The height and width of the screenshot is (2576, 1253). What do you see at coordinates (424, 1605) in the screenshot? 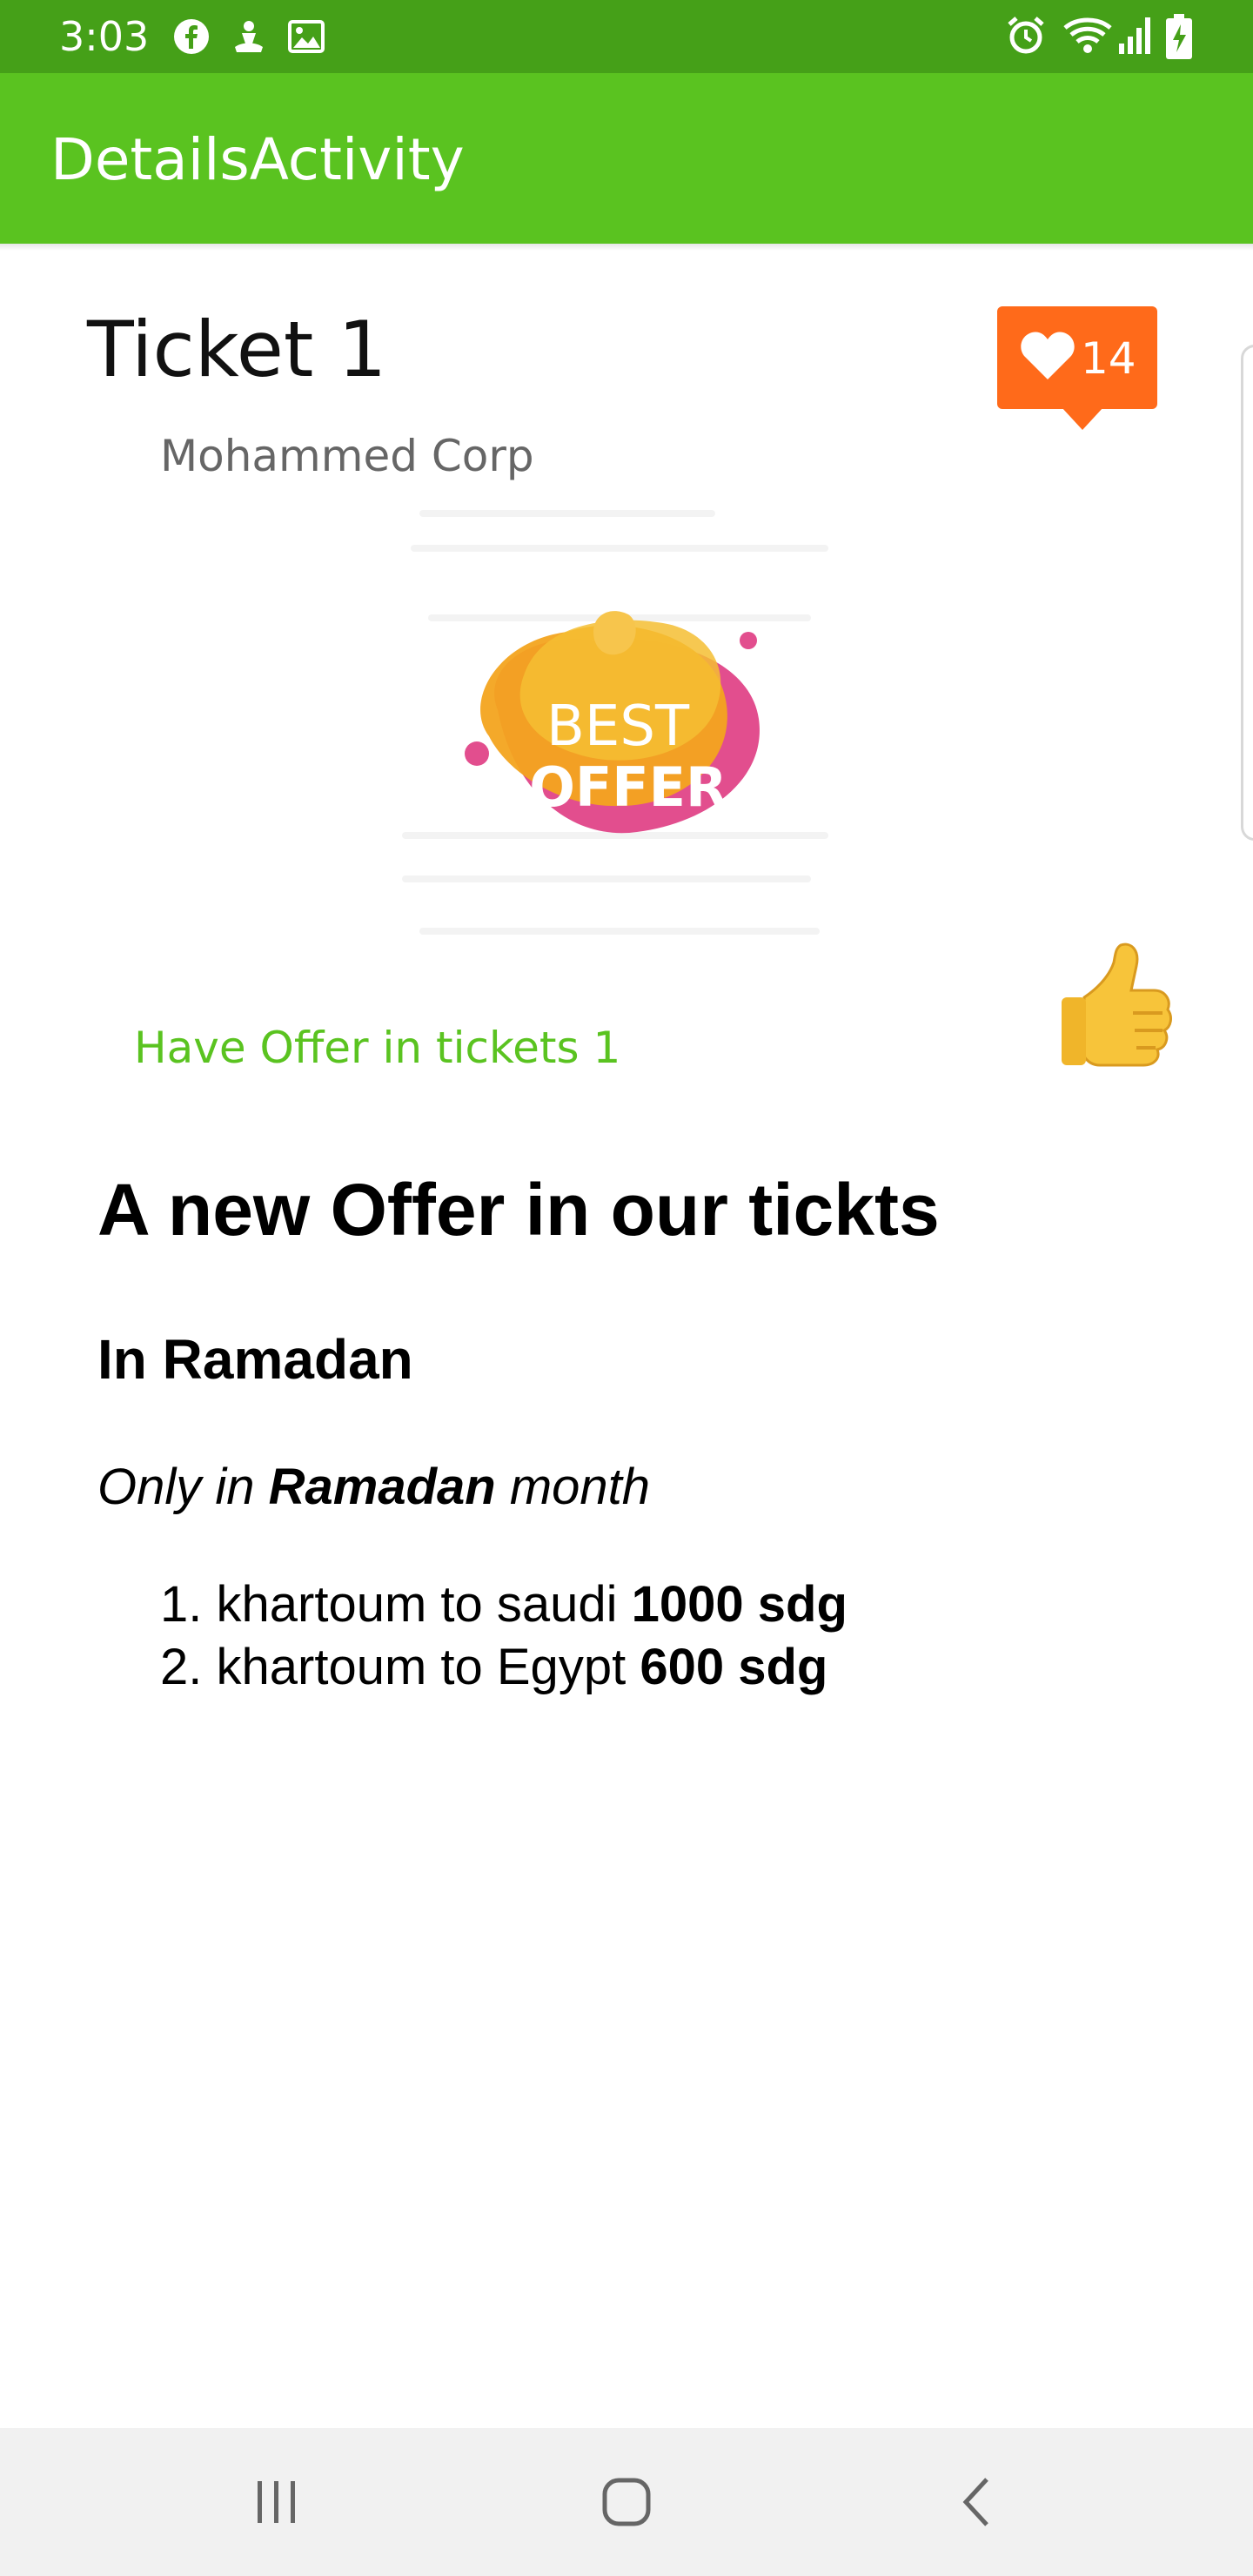
I see `list-item-text: khartoum to saudi` at bounding box center [424, 1605].